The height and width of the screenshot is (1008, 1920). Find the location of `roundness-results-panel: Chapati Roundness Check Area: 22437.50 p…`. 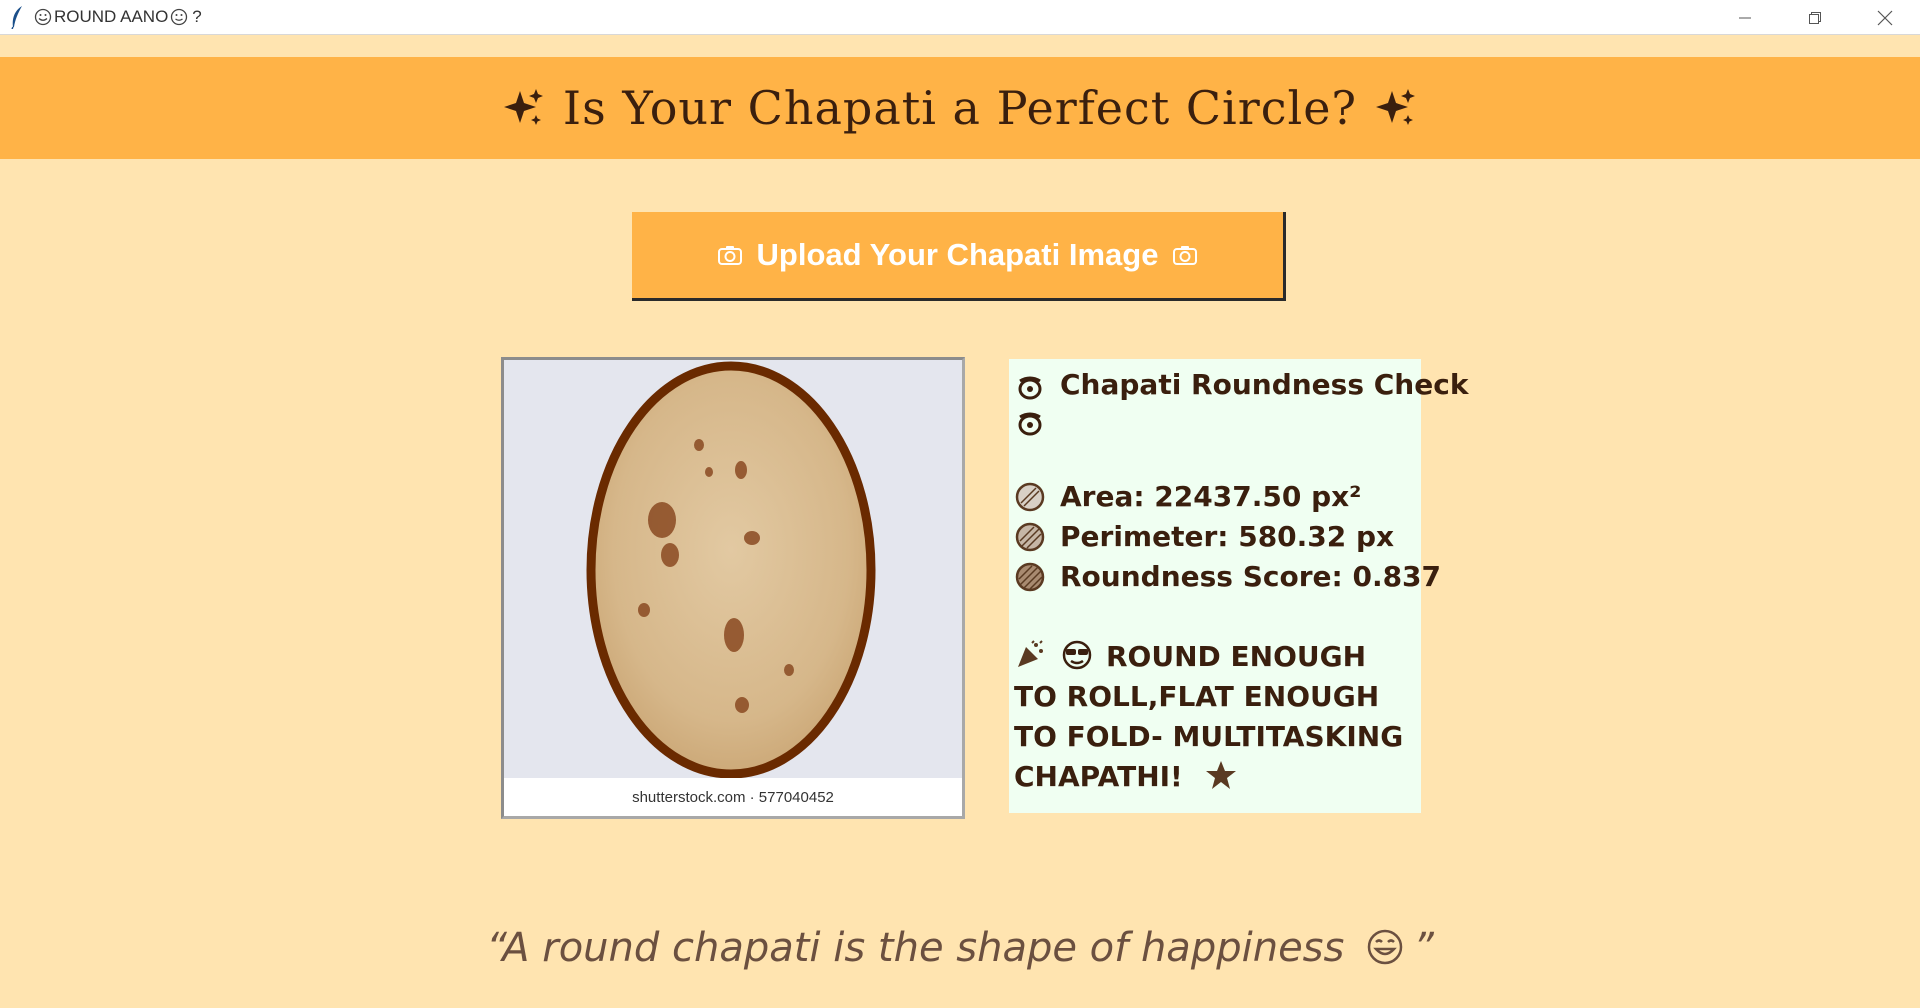

roundness-results-panel: Chapati Roundness Check Area: 22437.50 p… is located at coordinates (1238, 586).